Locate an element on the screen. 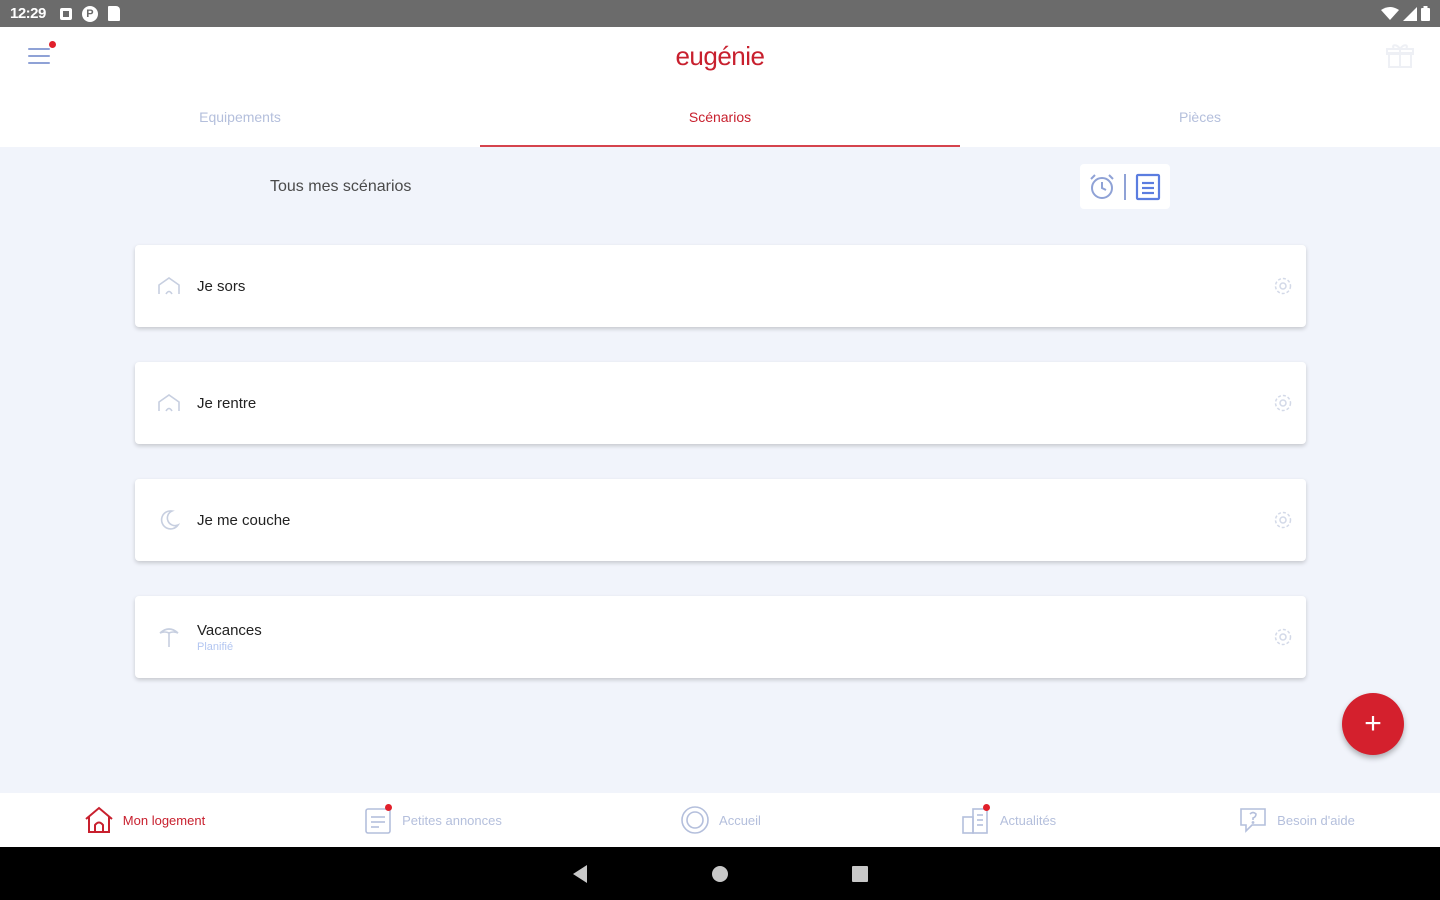 This screenshot has height=900, width=1440. add-scenario-button: + is located at coordinates (1373, 724).